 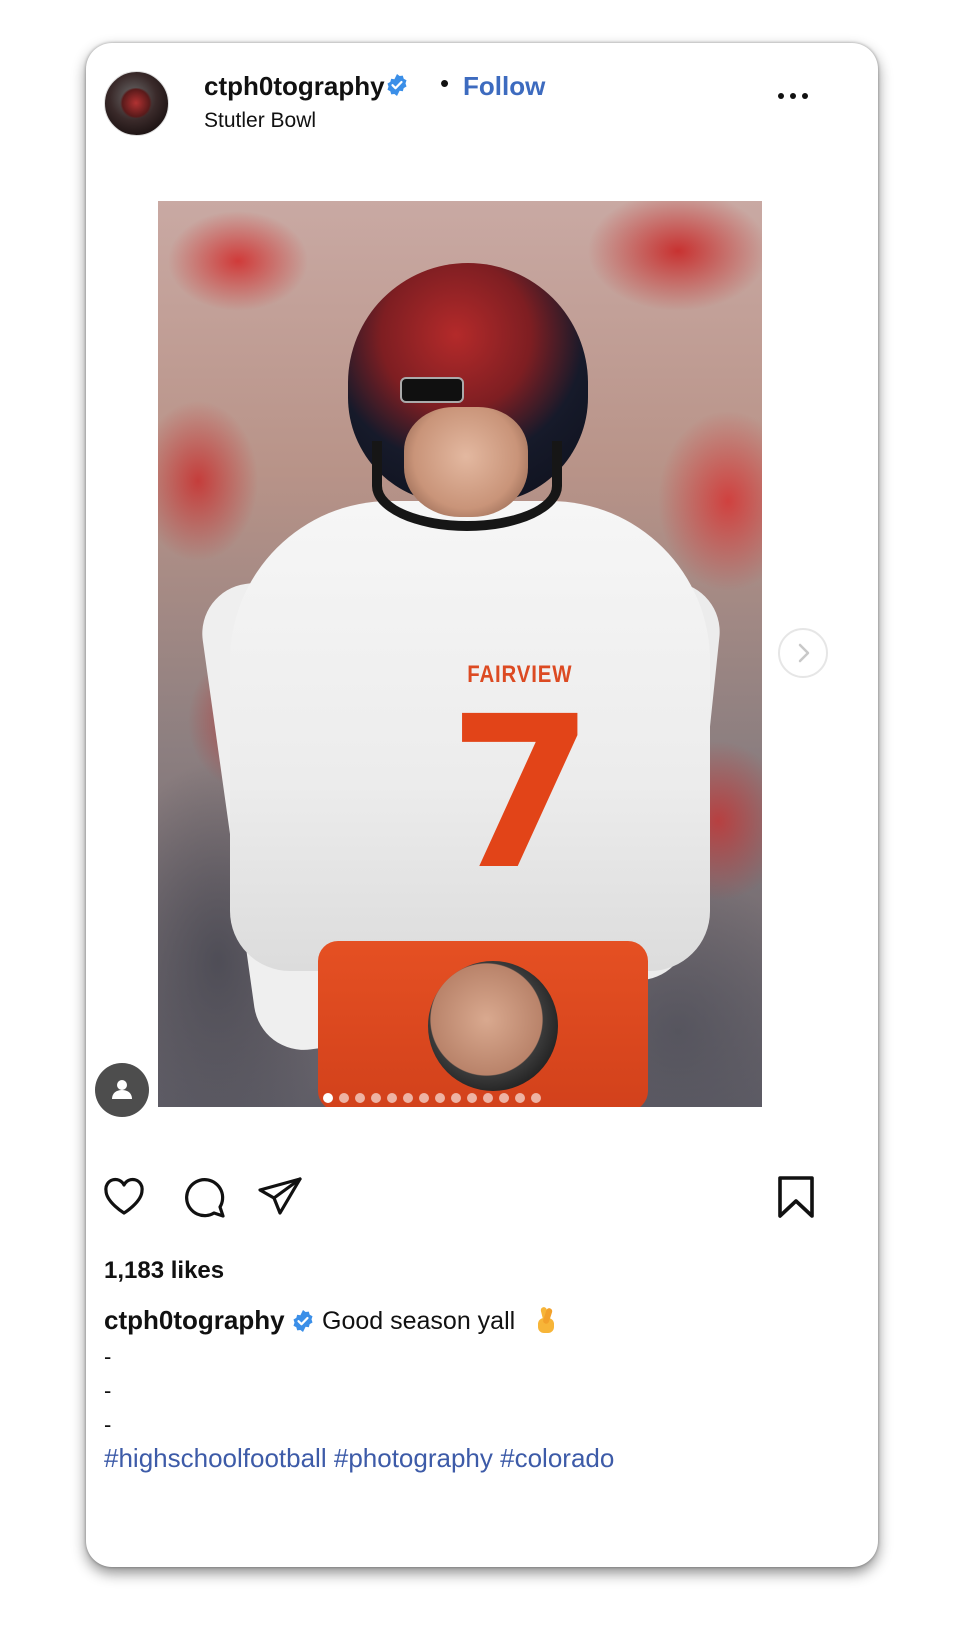 What do you see at coordinates (546, 1320) in the screenshot?
I see `crossed-fingers-emoji` at bounding box center [546, 1320].